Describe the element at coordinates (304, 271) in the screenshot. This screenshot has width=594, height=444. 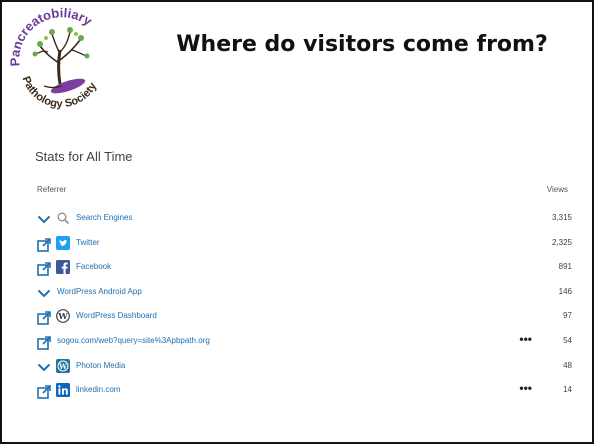
I see `referrer-row: Facebook 891` at that location.